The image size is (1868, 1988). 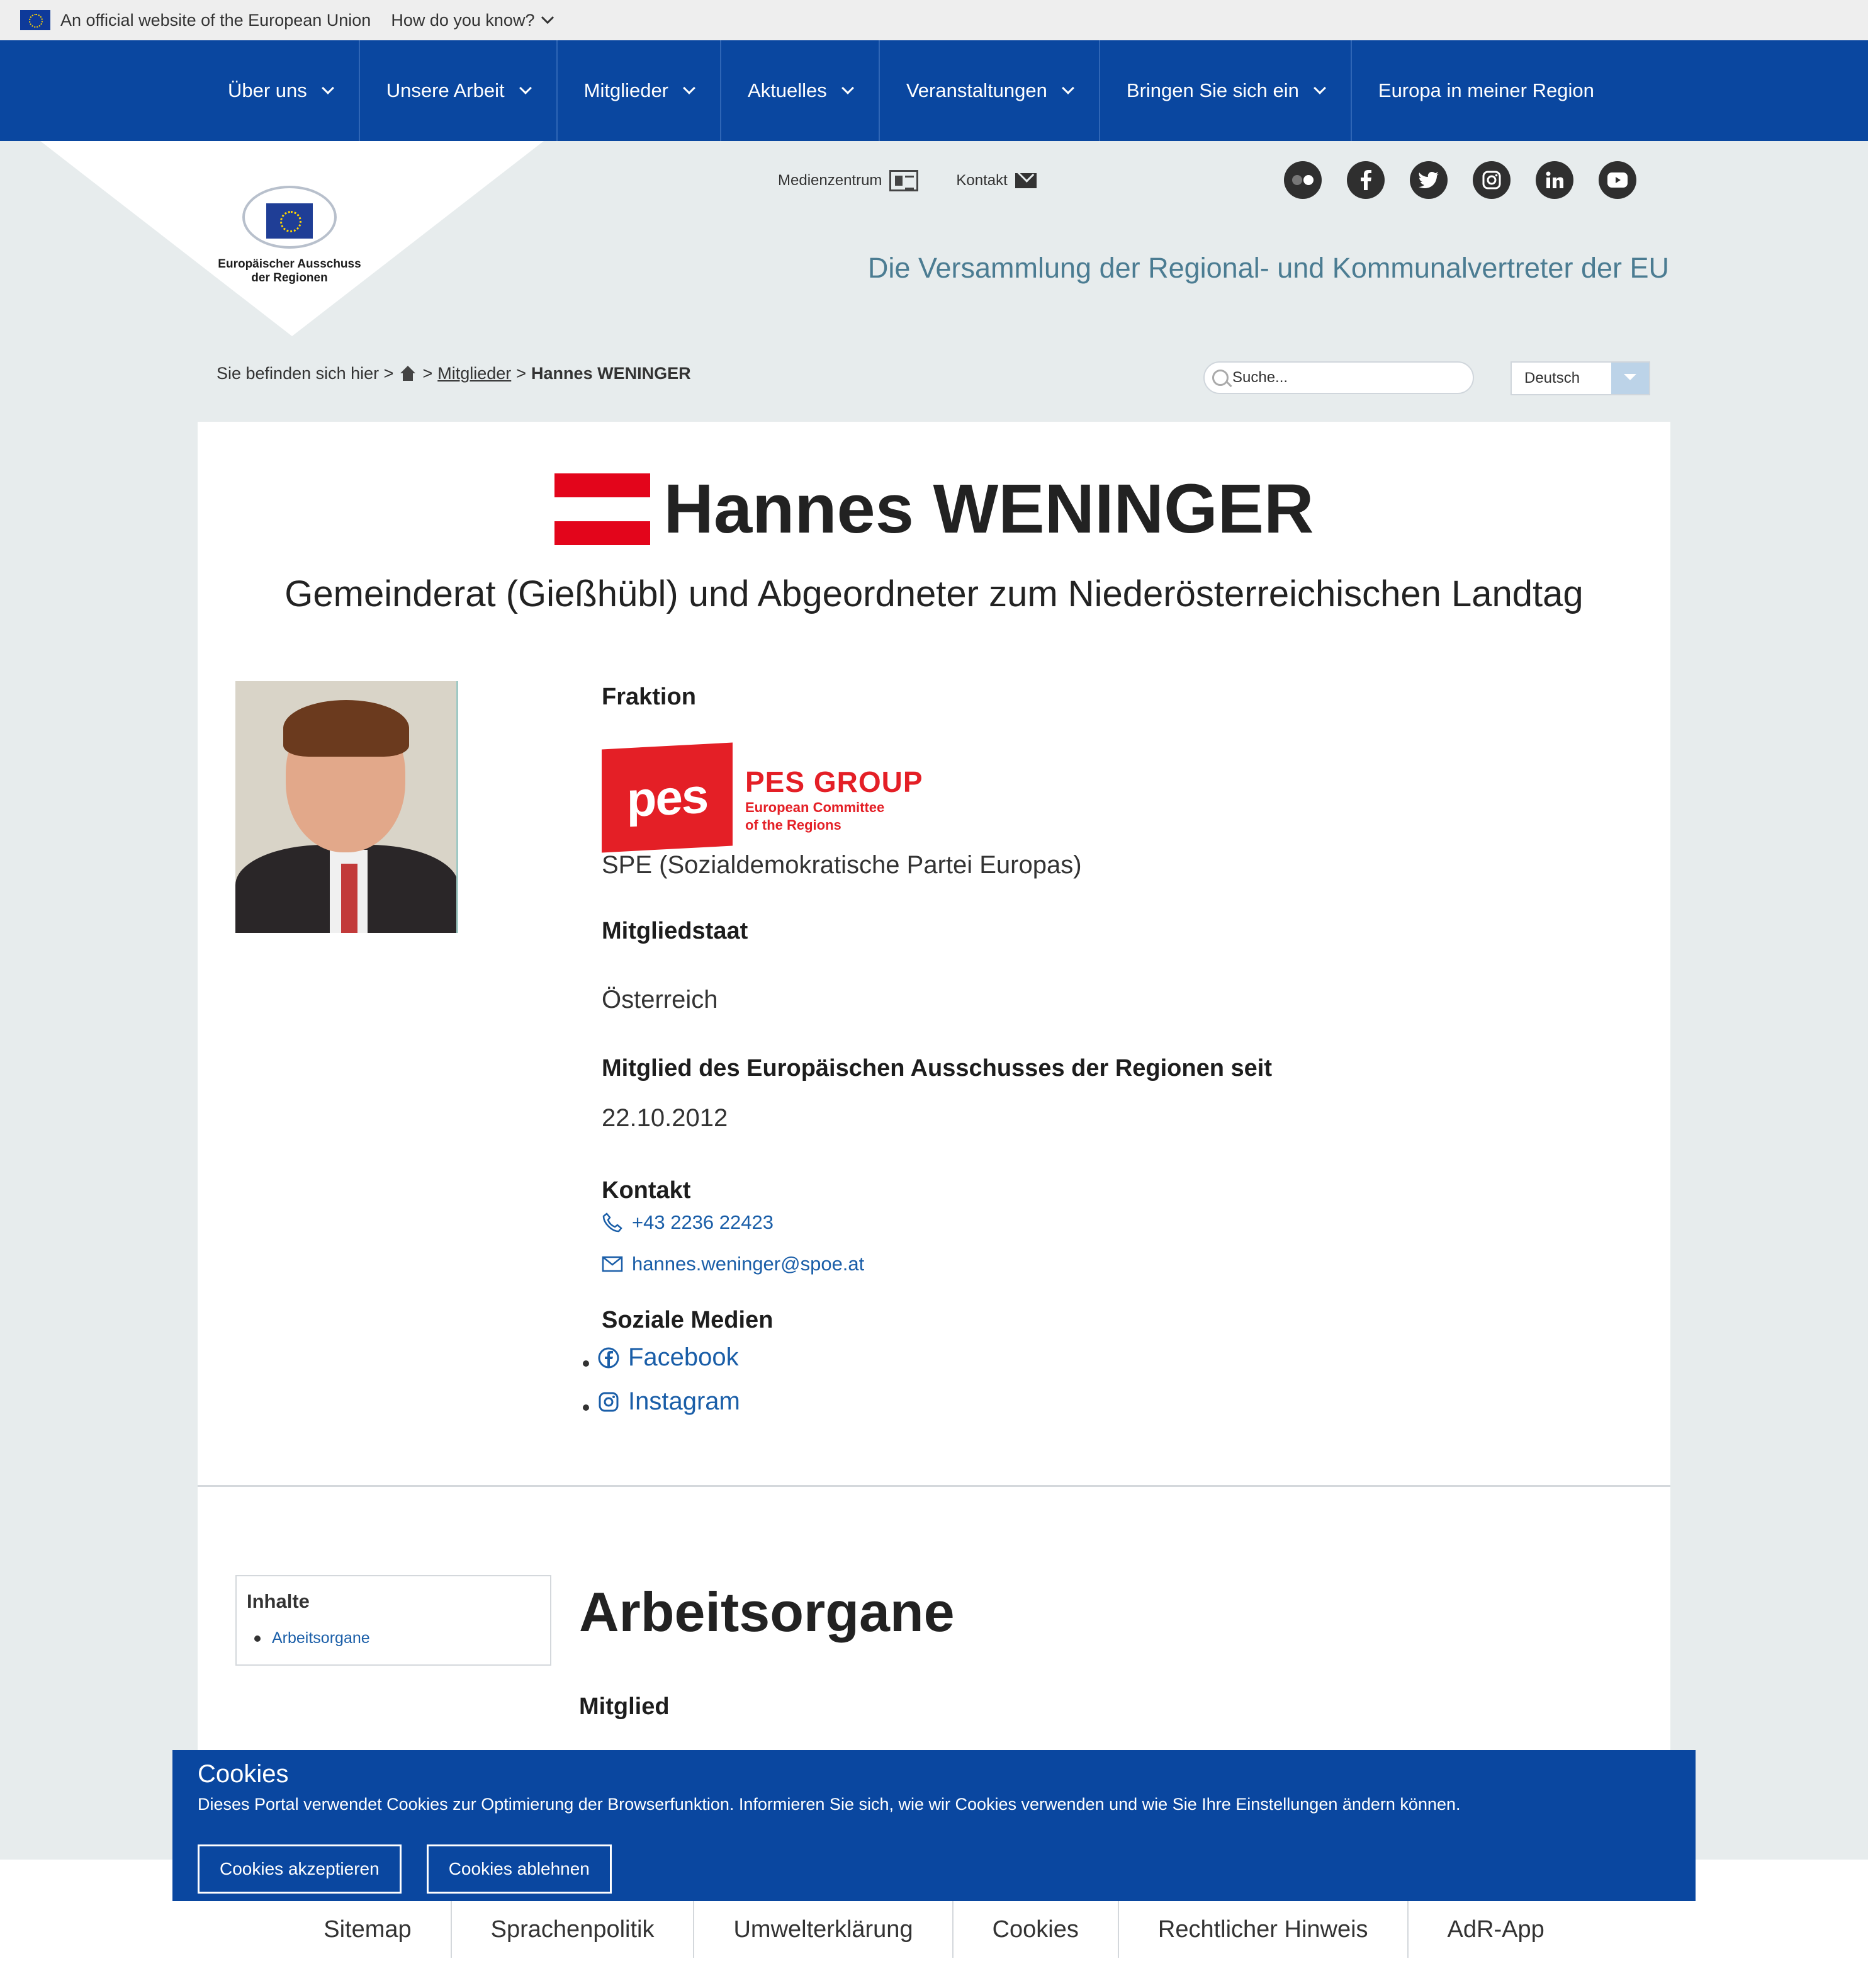 What do you see at coordinates (675, 931) in the screenshot?
I see `member-state-label: Mitgliedstaat` at bounding box center [675, 931].